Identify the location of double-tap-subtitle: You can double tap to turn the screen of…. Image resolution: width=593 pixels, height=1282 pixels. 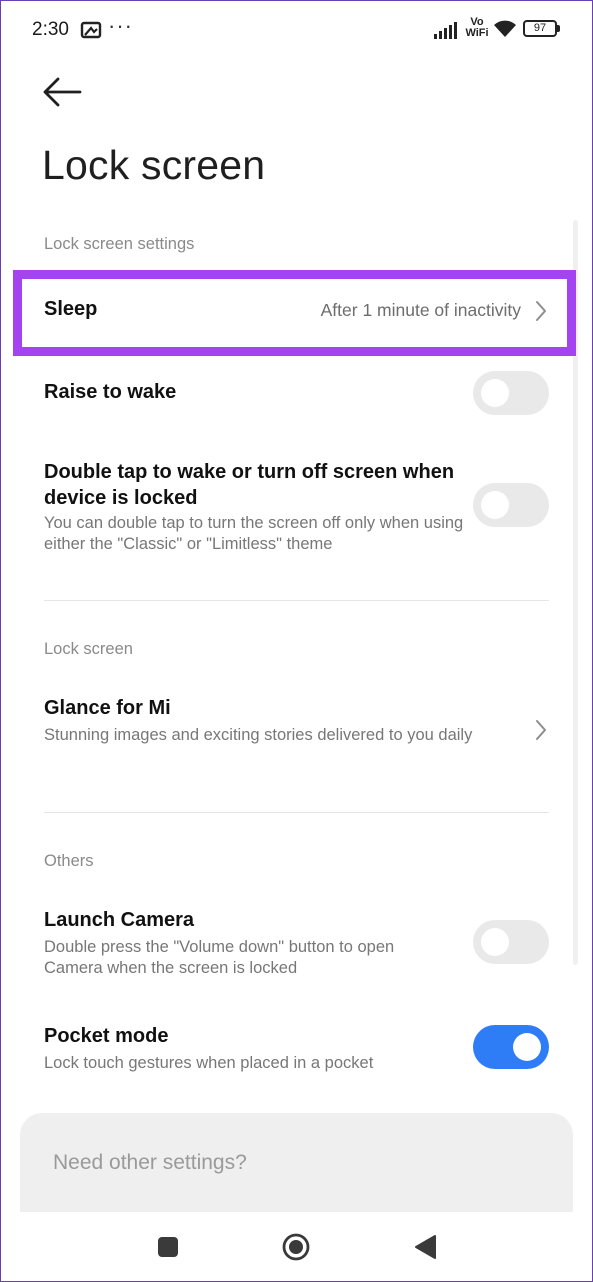
(254, 533).